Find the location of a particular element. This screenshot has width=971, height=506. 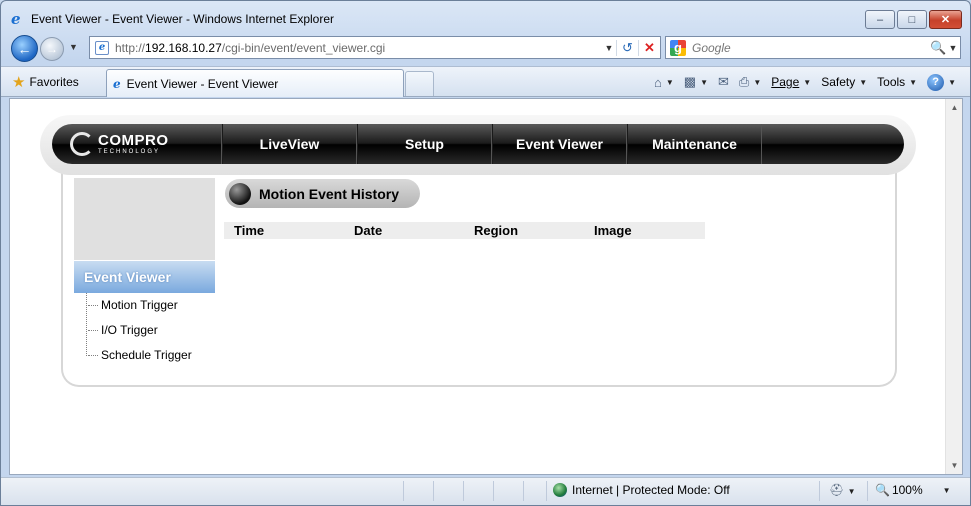

popup-blocker-button: ⛑ ▼ is located at coordinates (842, 490).